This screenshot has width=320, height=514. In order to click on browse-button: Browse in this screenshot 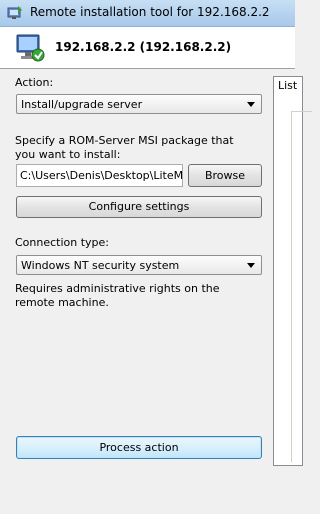, I will do `click(225, 175)`.